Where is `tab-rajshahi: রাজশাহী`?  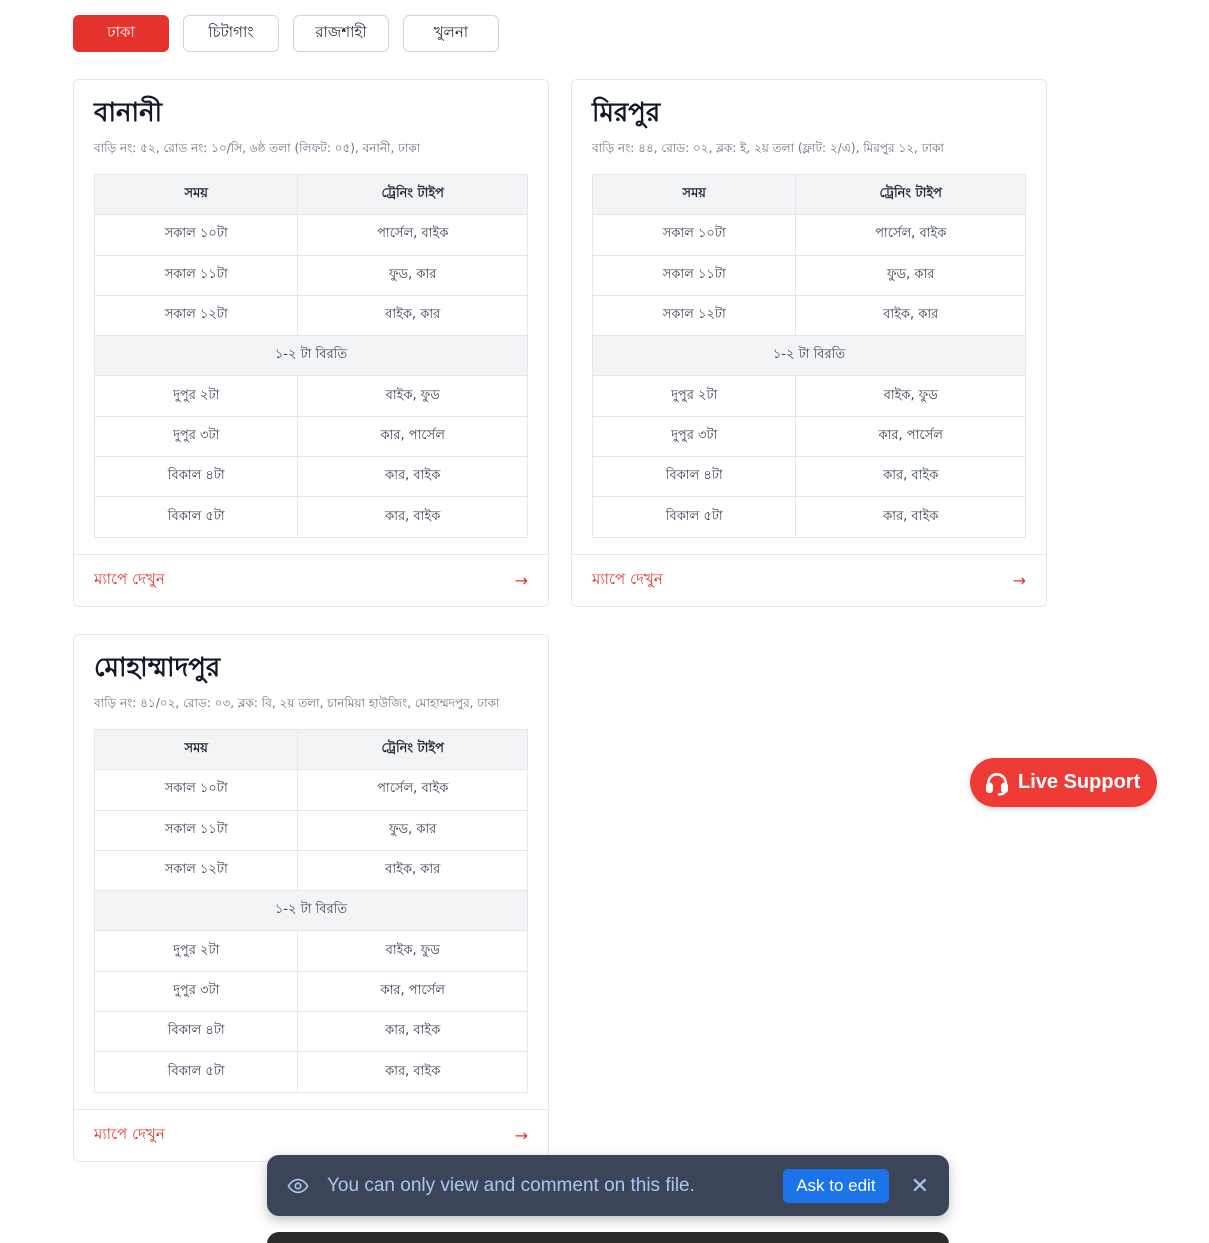
tab-rajshahi: রাজশাহী is located at coordinates (341, 33).